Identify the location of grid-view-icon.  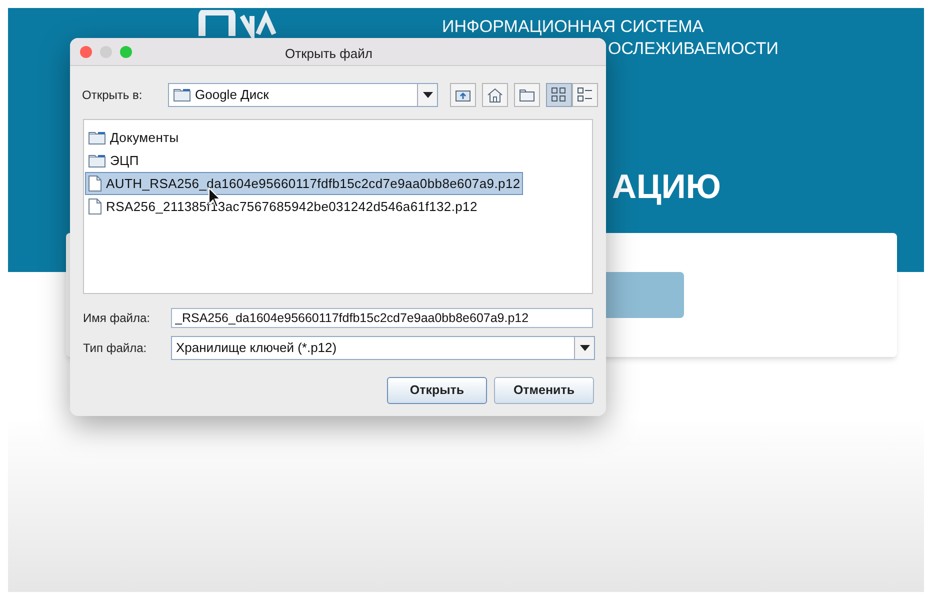
(559, 95).